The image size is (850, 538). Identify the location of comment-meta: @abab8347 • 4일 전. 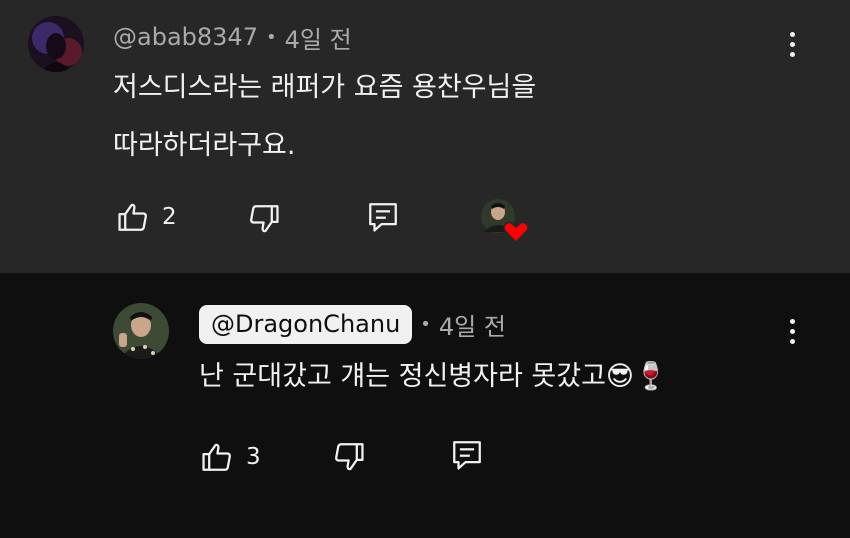
(232, 37).